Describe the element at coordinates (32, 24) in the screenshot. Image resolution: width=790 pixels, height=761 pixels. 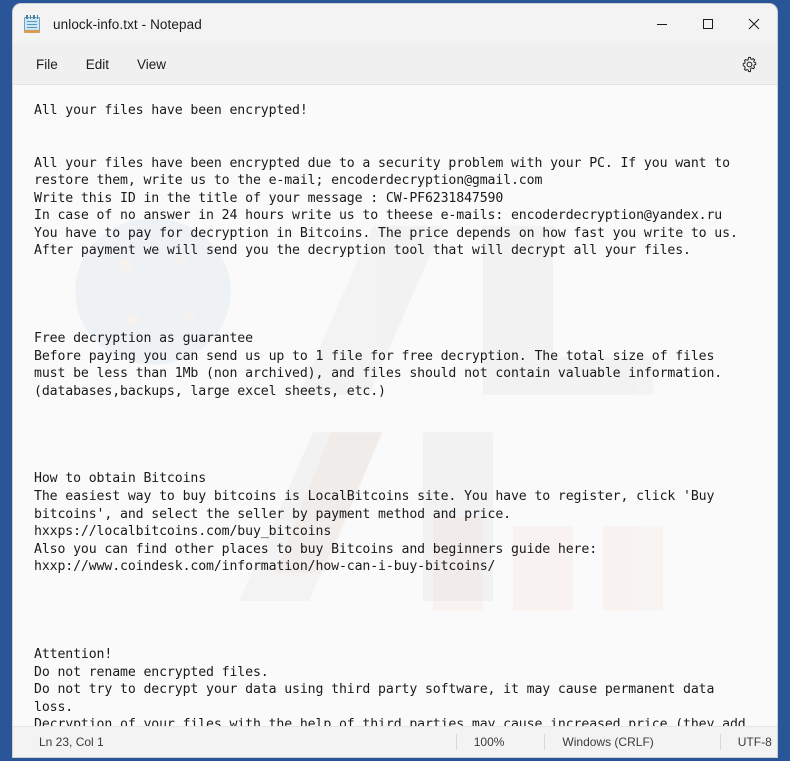
I see `notepad-icon` at that location.